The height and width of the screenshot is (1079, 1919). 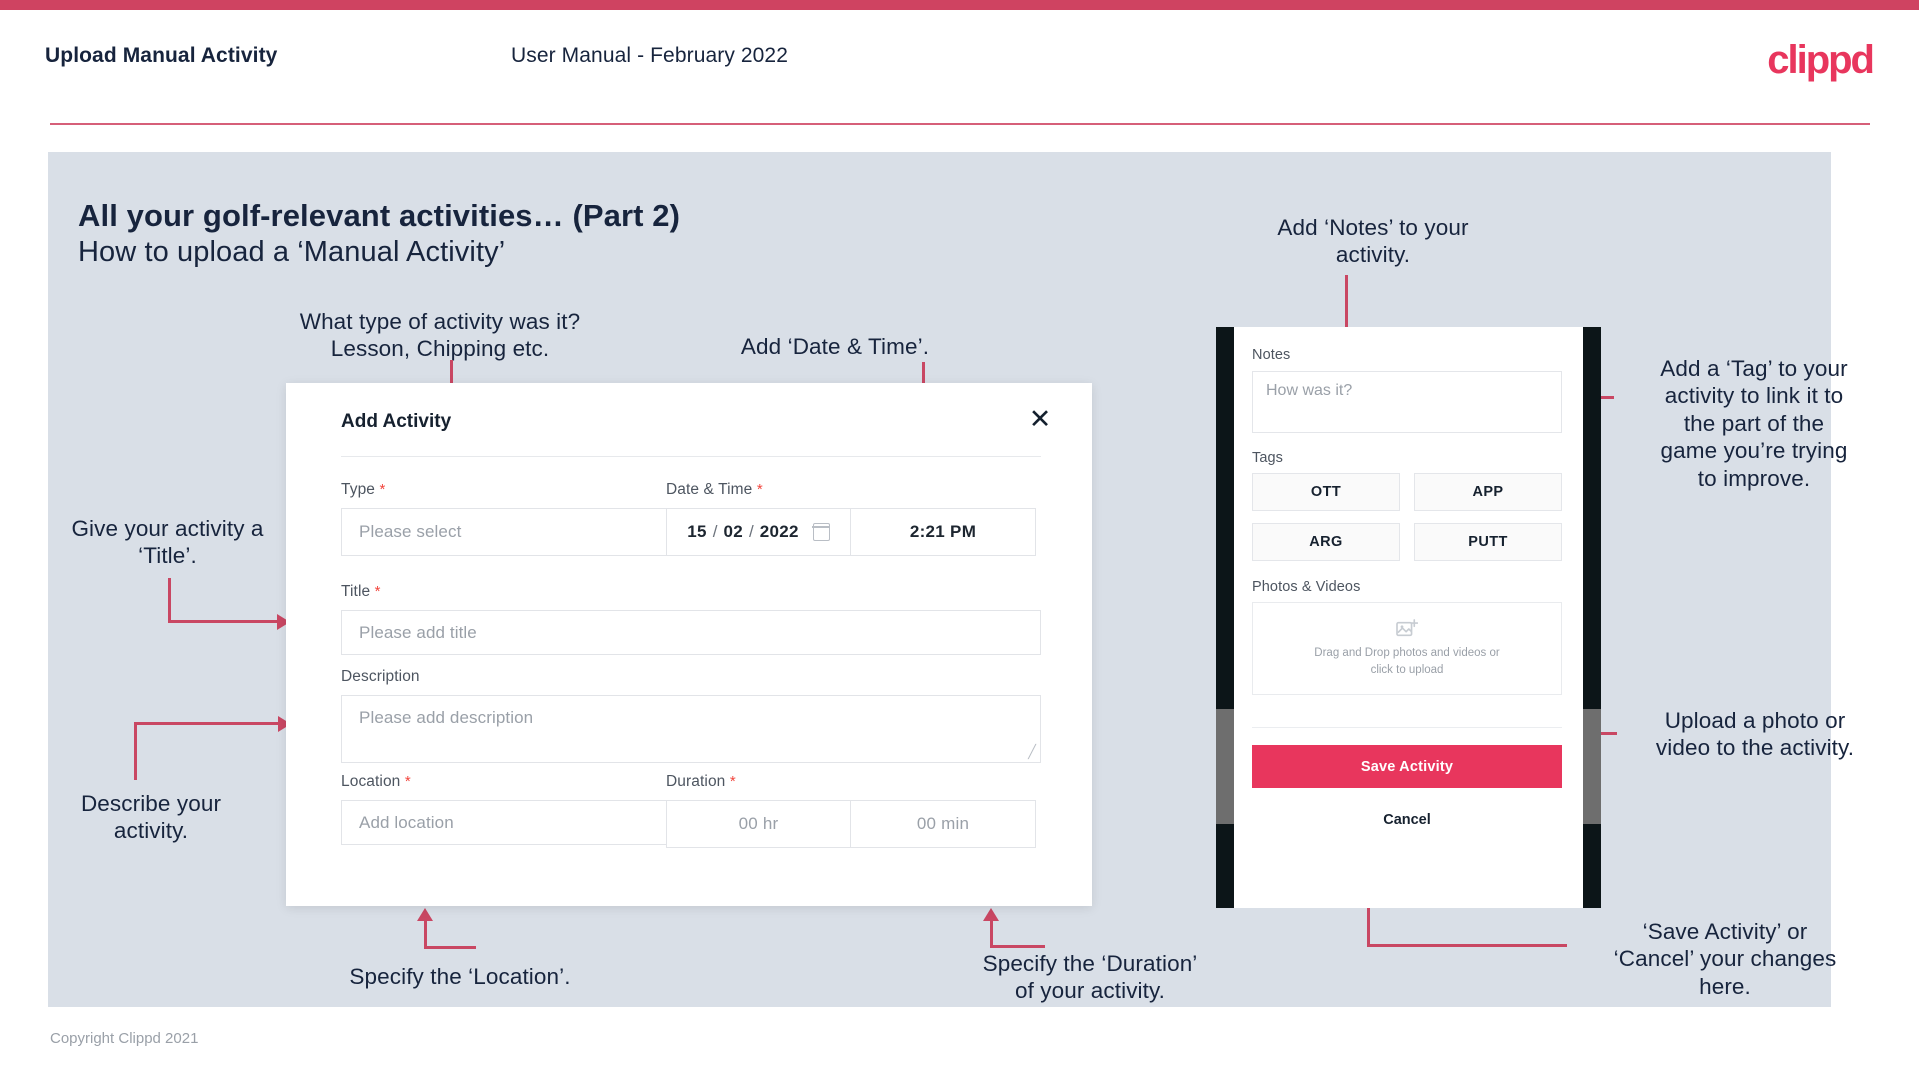 What do you see at coordinates (1017, 946) in the screenshot?
I see `connector-dur-h` at bounding box center [1017, 946].